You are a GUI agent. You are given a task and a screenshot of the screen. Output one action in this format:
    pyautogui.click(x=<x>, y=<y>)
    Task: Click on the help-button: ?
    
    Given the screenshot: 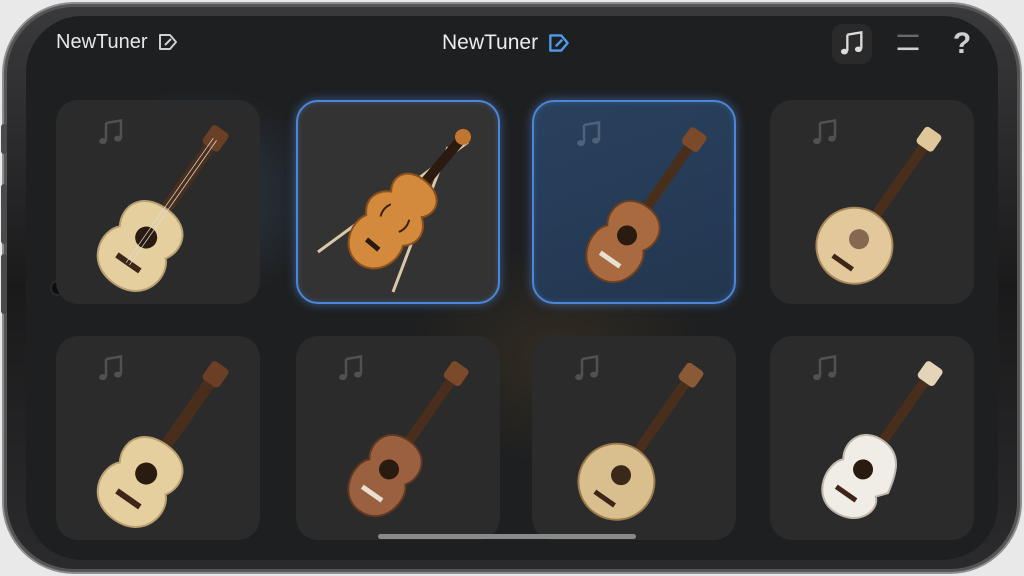 What is the action you would take?
    pyautogui.click(x=962, y=44)
    